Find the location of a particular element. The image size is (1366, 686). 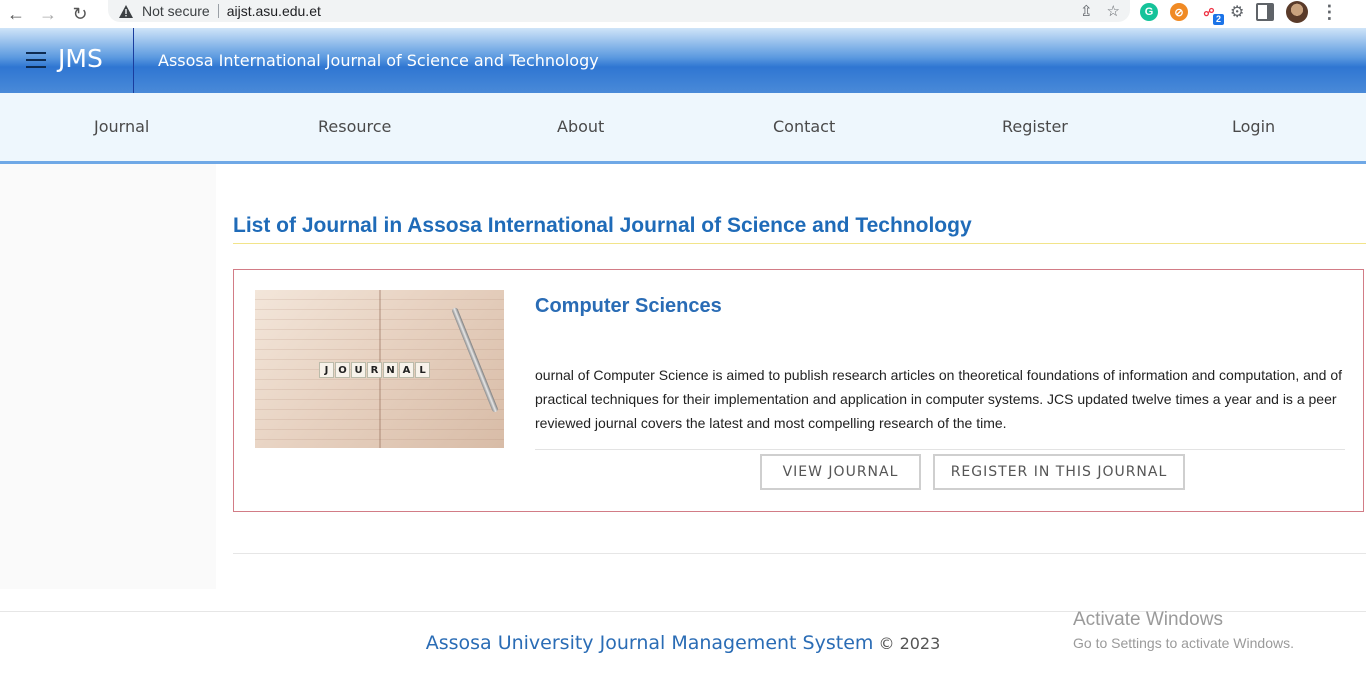

register-journal-button: REGISTER IN THIS JOURNAL is located at coordinates (1059, 472).